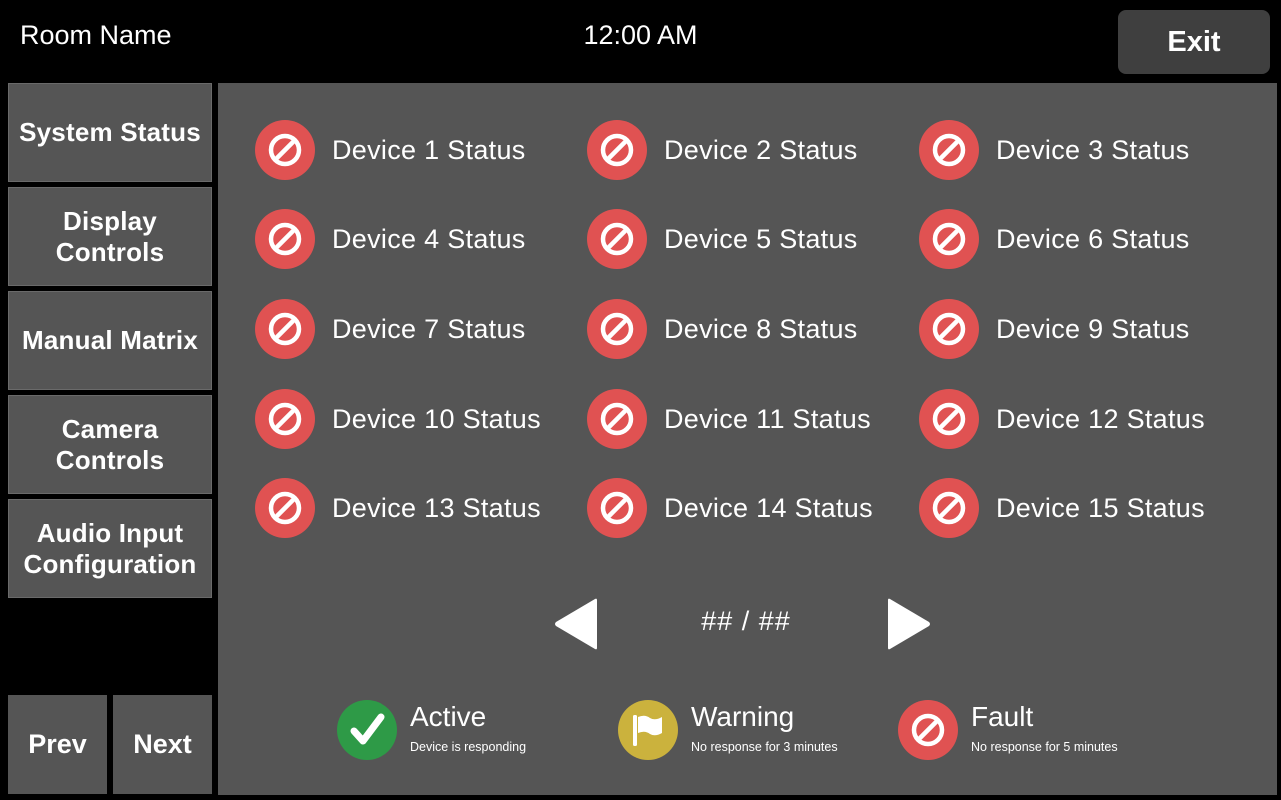  I want to click on device-status-item: Device 11 Status, so click(729, 419).